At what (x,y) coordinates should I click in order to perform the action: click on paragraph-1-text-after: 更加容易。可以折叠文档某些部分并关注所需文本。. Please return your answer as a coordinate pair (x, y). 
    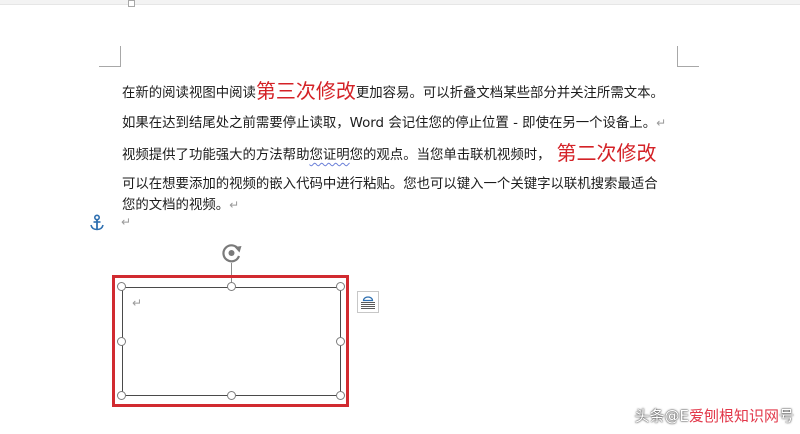
    Looking at the image, I should click on (509, 93).